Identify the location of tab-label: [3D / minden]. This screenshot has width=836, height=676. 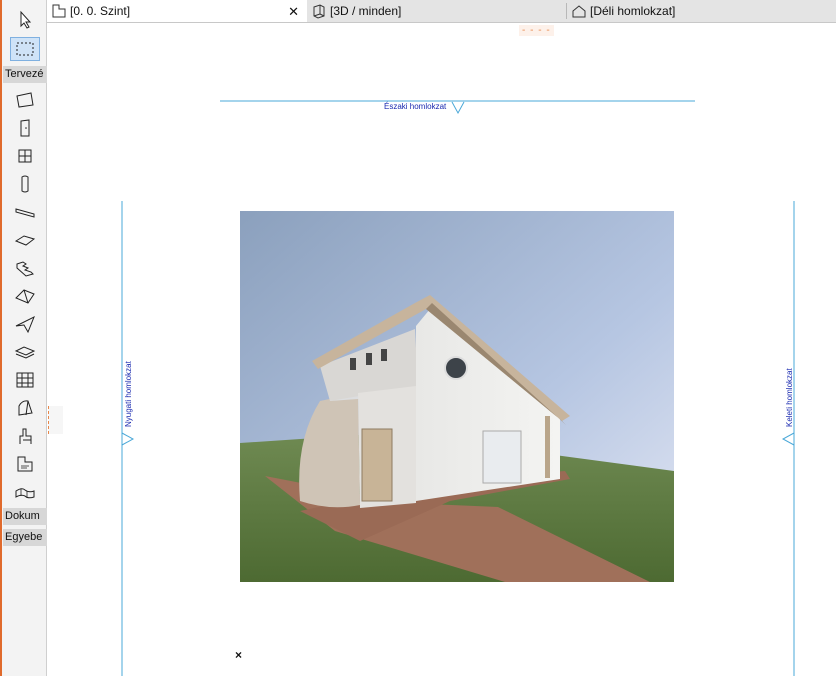
(366, 11).